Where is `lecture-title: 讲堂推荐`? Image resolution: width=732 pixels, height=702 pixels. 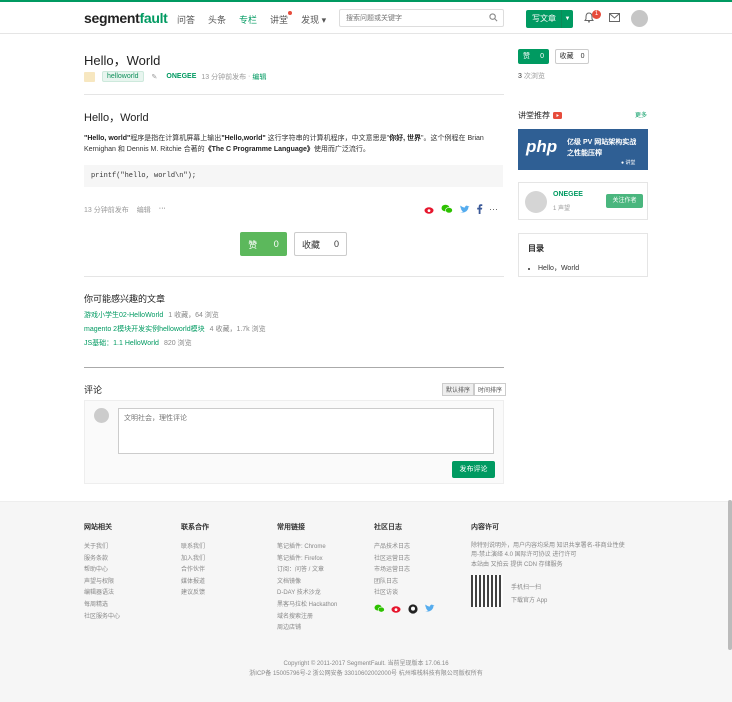
lecture-title: 讲堂推荐 is located at coordinates (540, 115).